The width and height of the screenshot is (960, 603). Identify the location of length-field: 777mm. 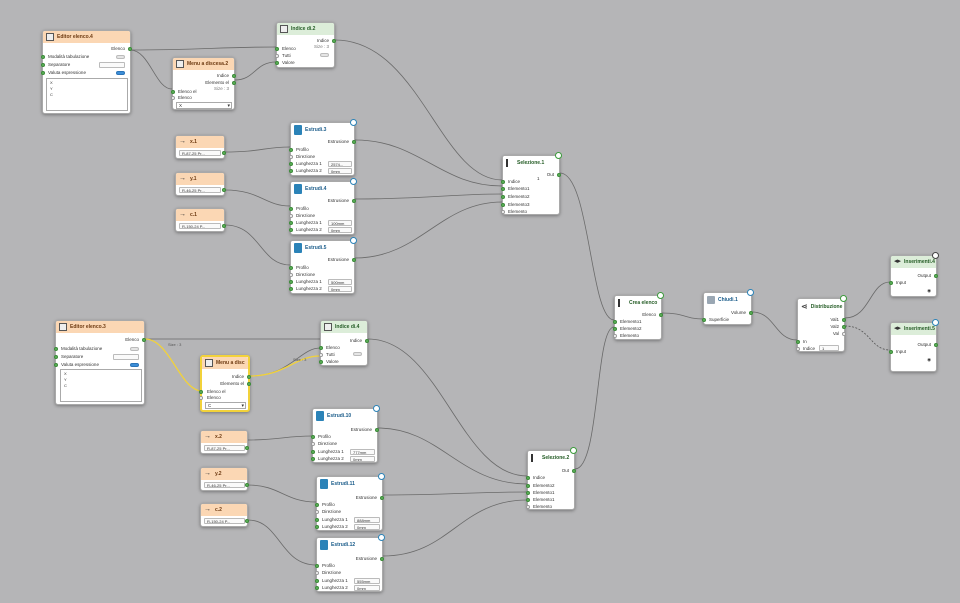
(362, 452).